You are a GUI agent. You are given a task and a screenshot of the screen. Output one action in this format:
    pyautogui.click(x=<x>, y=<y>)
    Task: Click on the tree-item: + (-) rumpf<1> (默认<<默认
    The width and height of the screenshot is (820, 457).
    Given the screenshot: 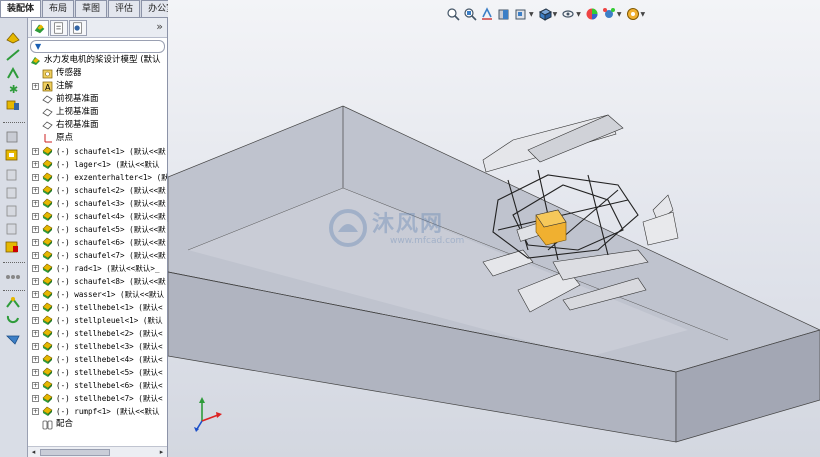 What is the action you would take?
    pyautogui.click(x=97, y=411)
    